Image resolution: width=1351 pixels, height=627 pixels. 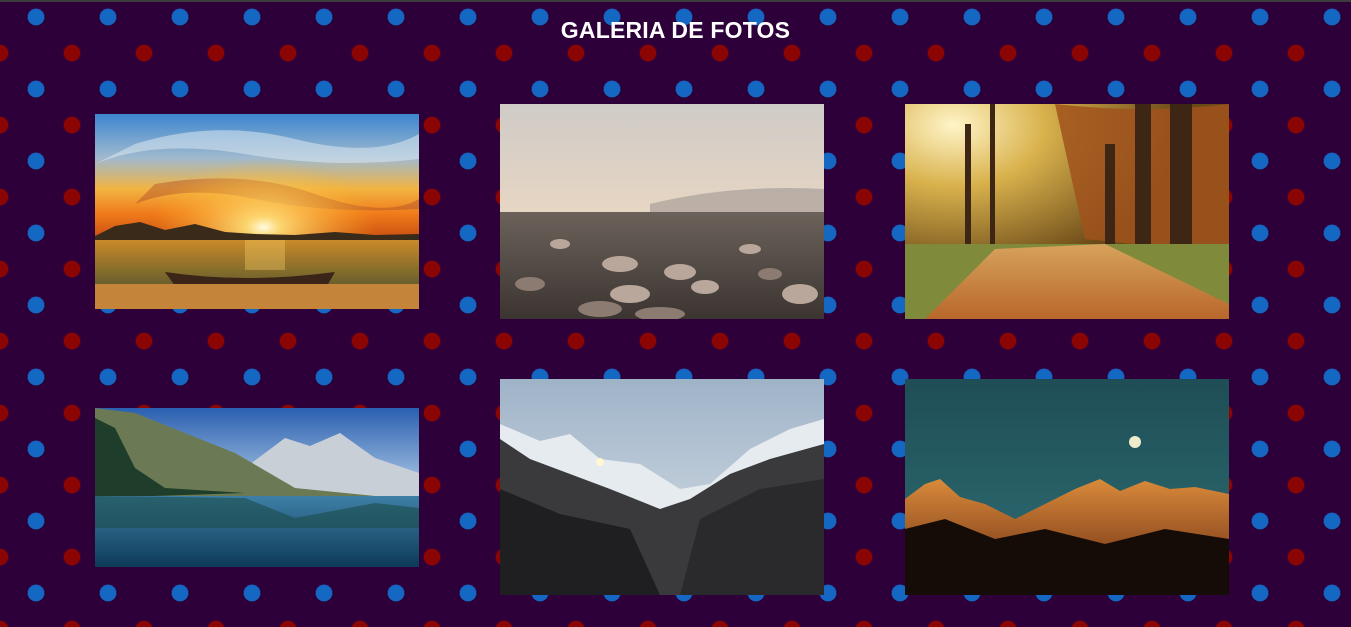 I want to click on pebbles-image, so click(x=662, y=211).